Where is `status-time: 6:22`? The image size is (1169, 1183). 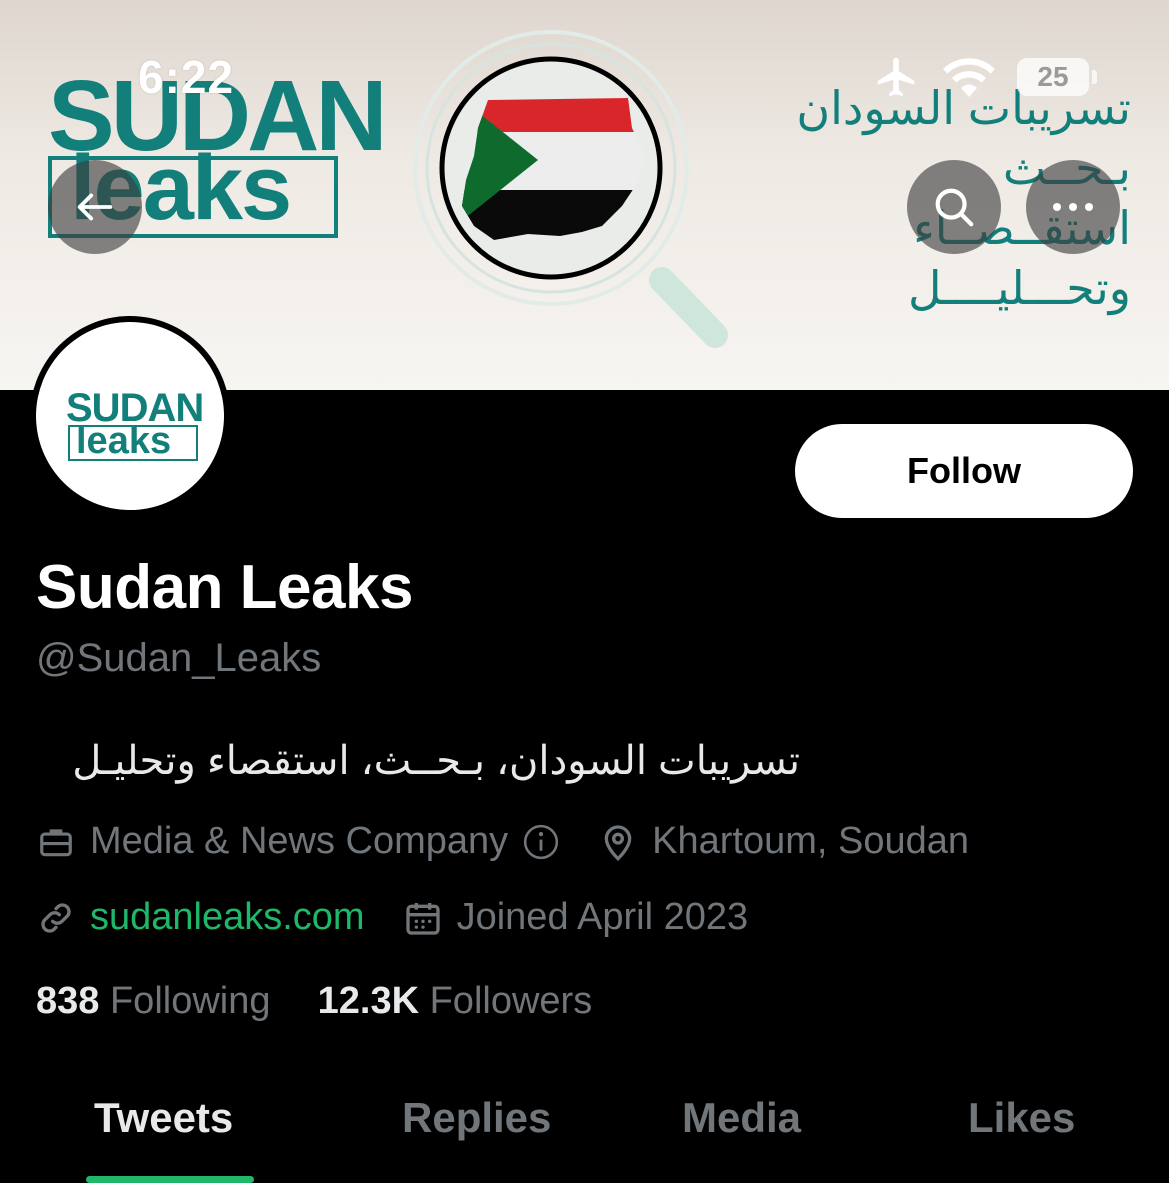
status-time: 6:22 is located at coordinates (186, 77).